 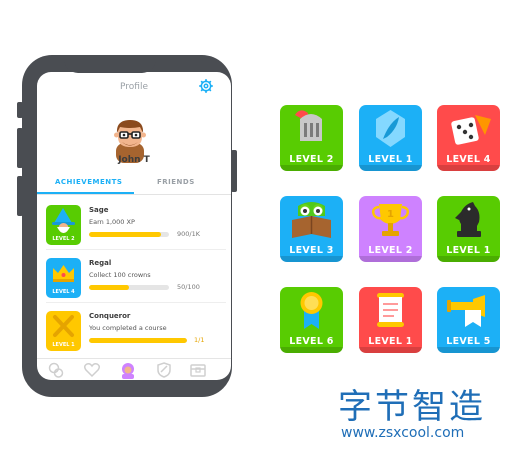 I want to click on tab-achievements: ACHIEVEMENTS, so click(x=88, y=182).